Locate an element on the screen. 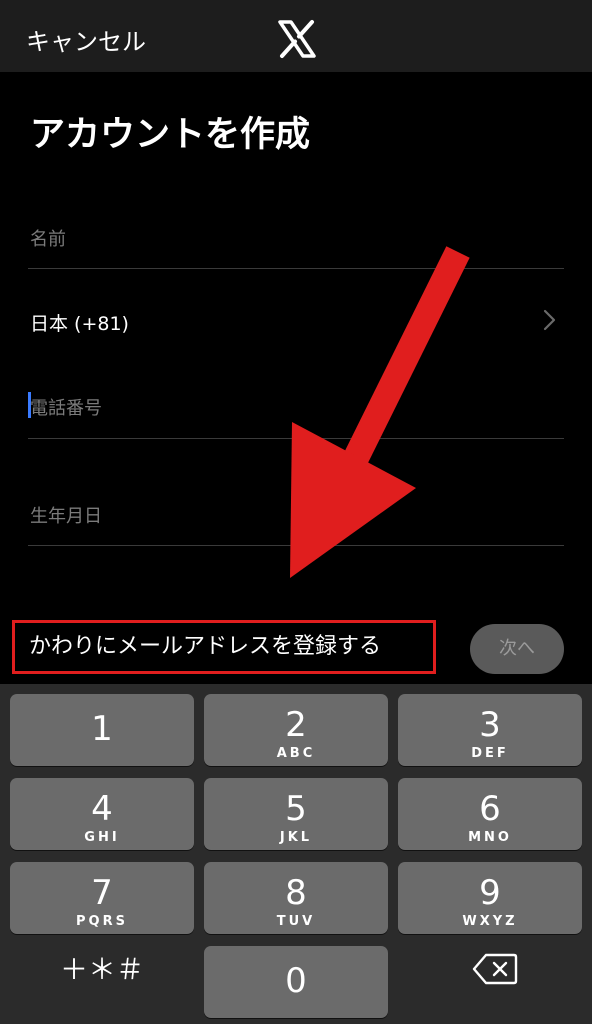 The width and height of the screenshot is (592, 1024). page-title: アカウントを作成 is located at coordinates (170, 135).